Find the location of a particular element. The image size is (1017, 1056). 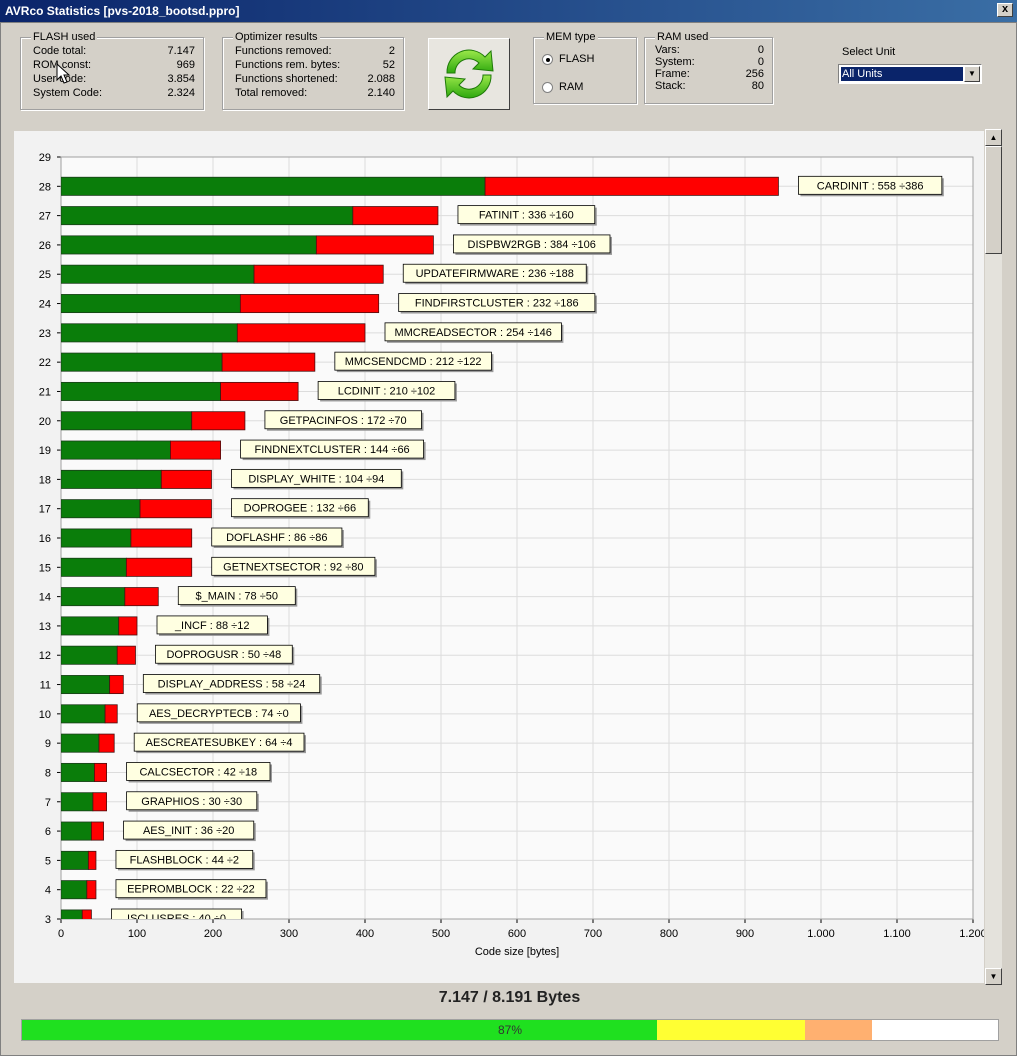

y-tick-label: 3 is located at coordinates (48, 920).